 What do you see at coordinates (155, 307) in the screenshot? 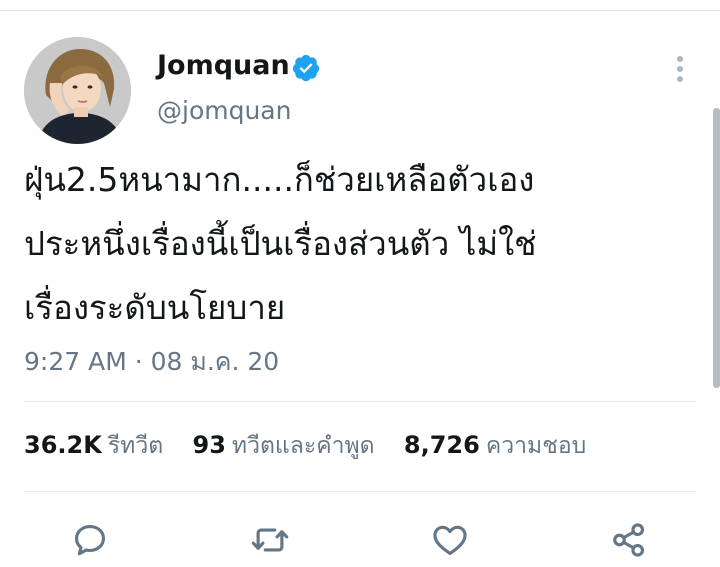
I see `tweet-text-line: เรื่องระดับนโยบาย` at bounding box center [155, 307].